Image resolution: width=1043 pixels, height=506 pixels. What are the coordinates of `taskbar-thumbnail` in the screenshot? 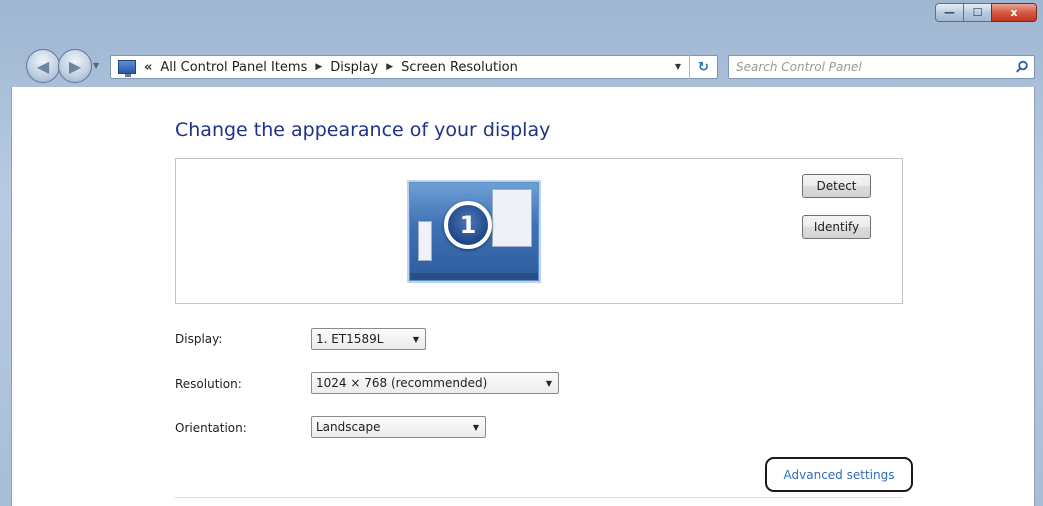 It's located at (474, 276).